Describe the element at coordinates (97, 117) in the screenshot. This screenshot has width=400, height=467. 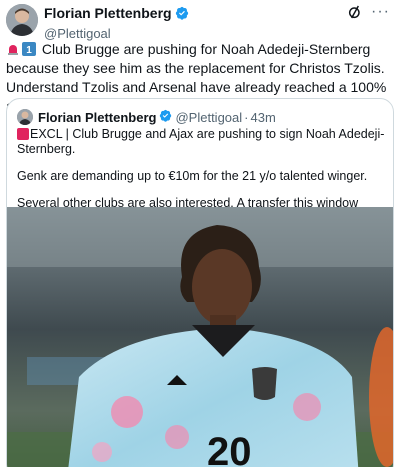
I see `quoted-author-name: Florian Plettenberg` at that location.